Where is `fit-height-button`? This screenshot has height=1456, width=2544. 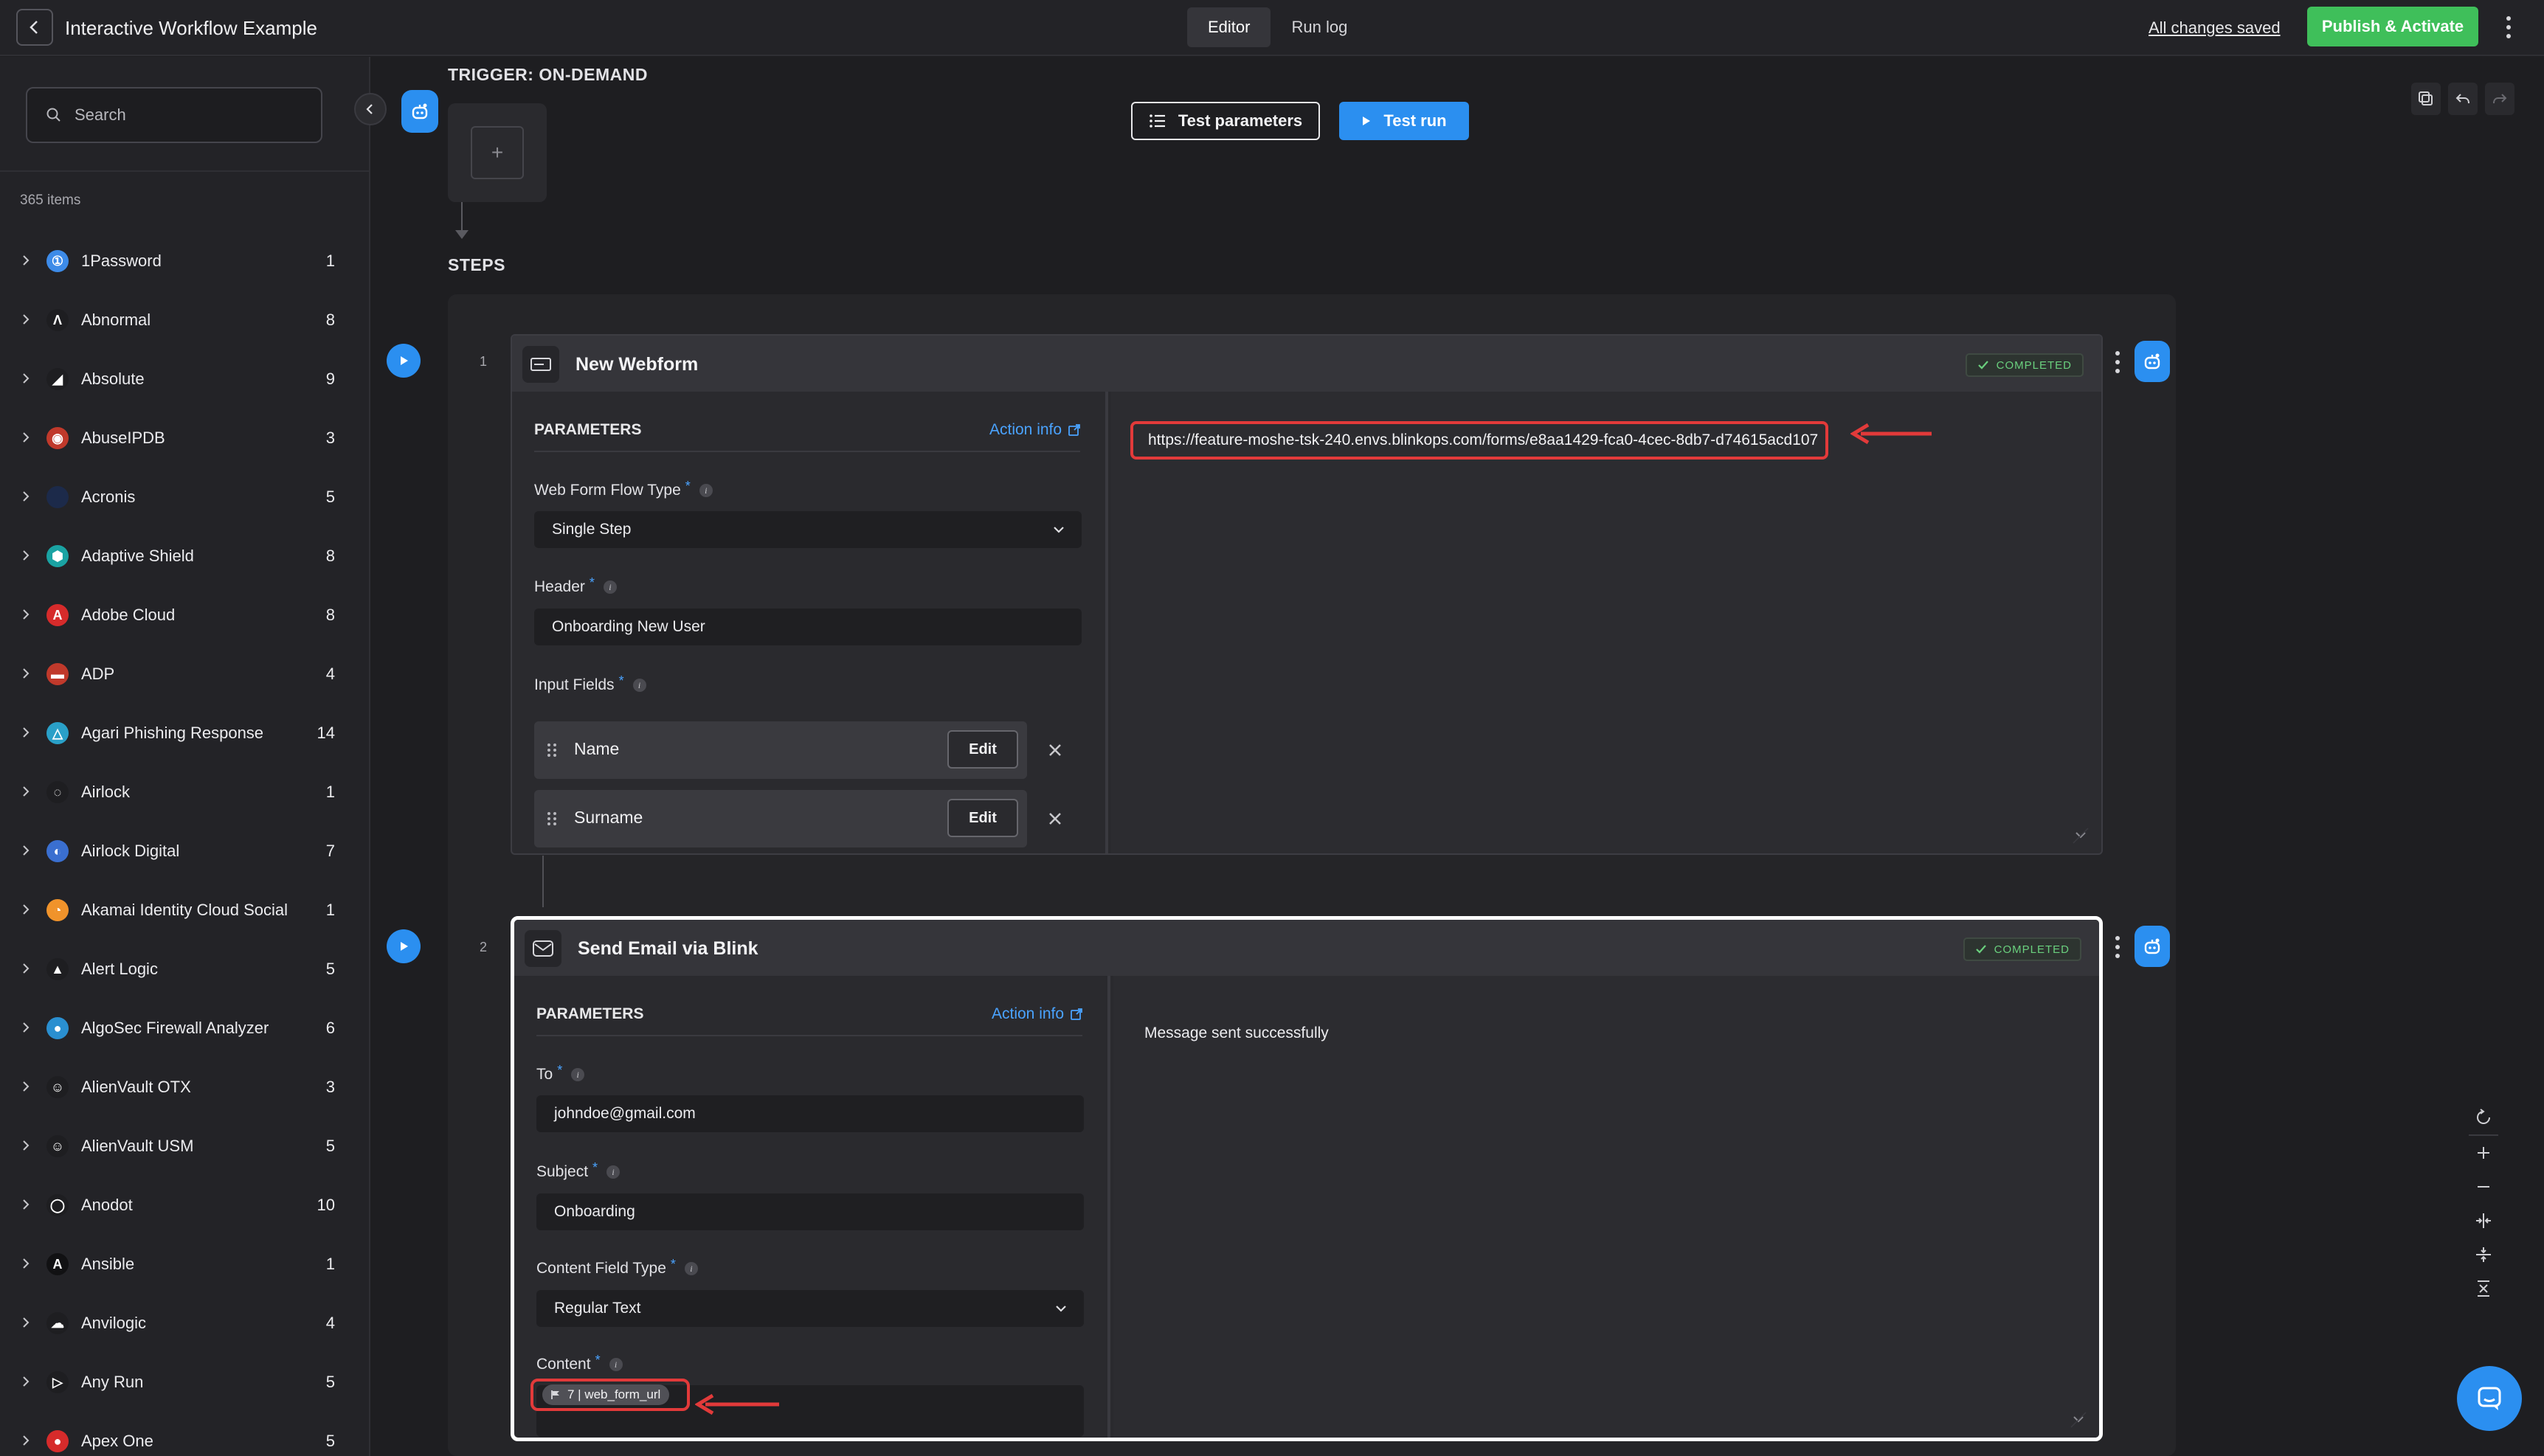 fit-height-button is located at coordinates (2483, 1255).